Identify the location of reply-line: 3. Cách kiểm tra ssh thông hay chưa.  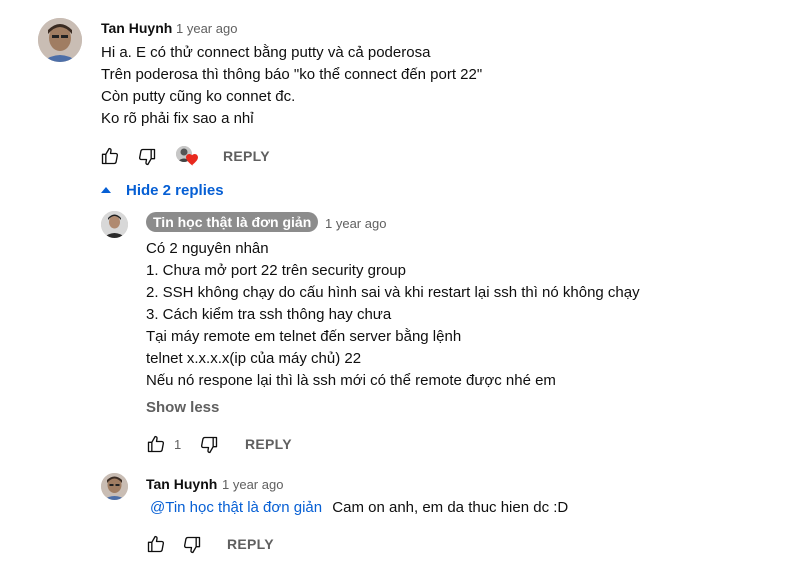
(269, 314).